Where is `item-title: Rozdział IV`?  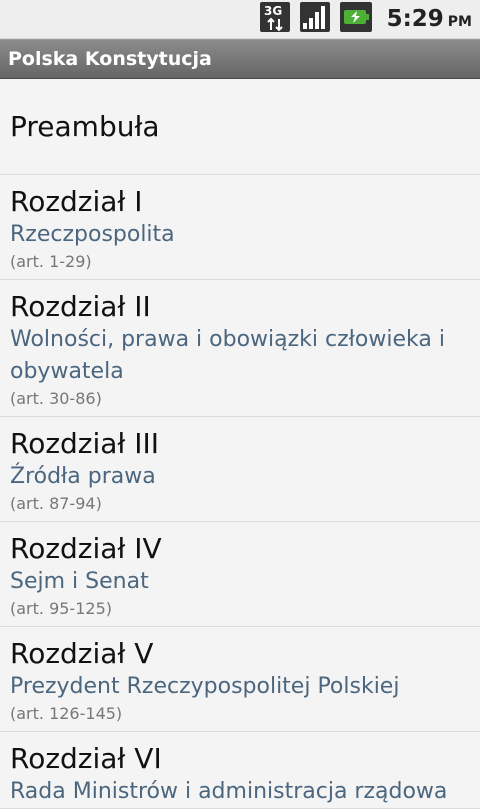
item-title: Rozdział IV is located at coordinates (86, 548).